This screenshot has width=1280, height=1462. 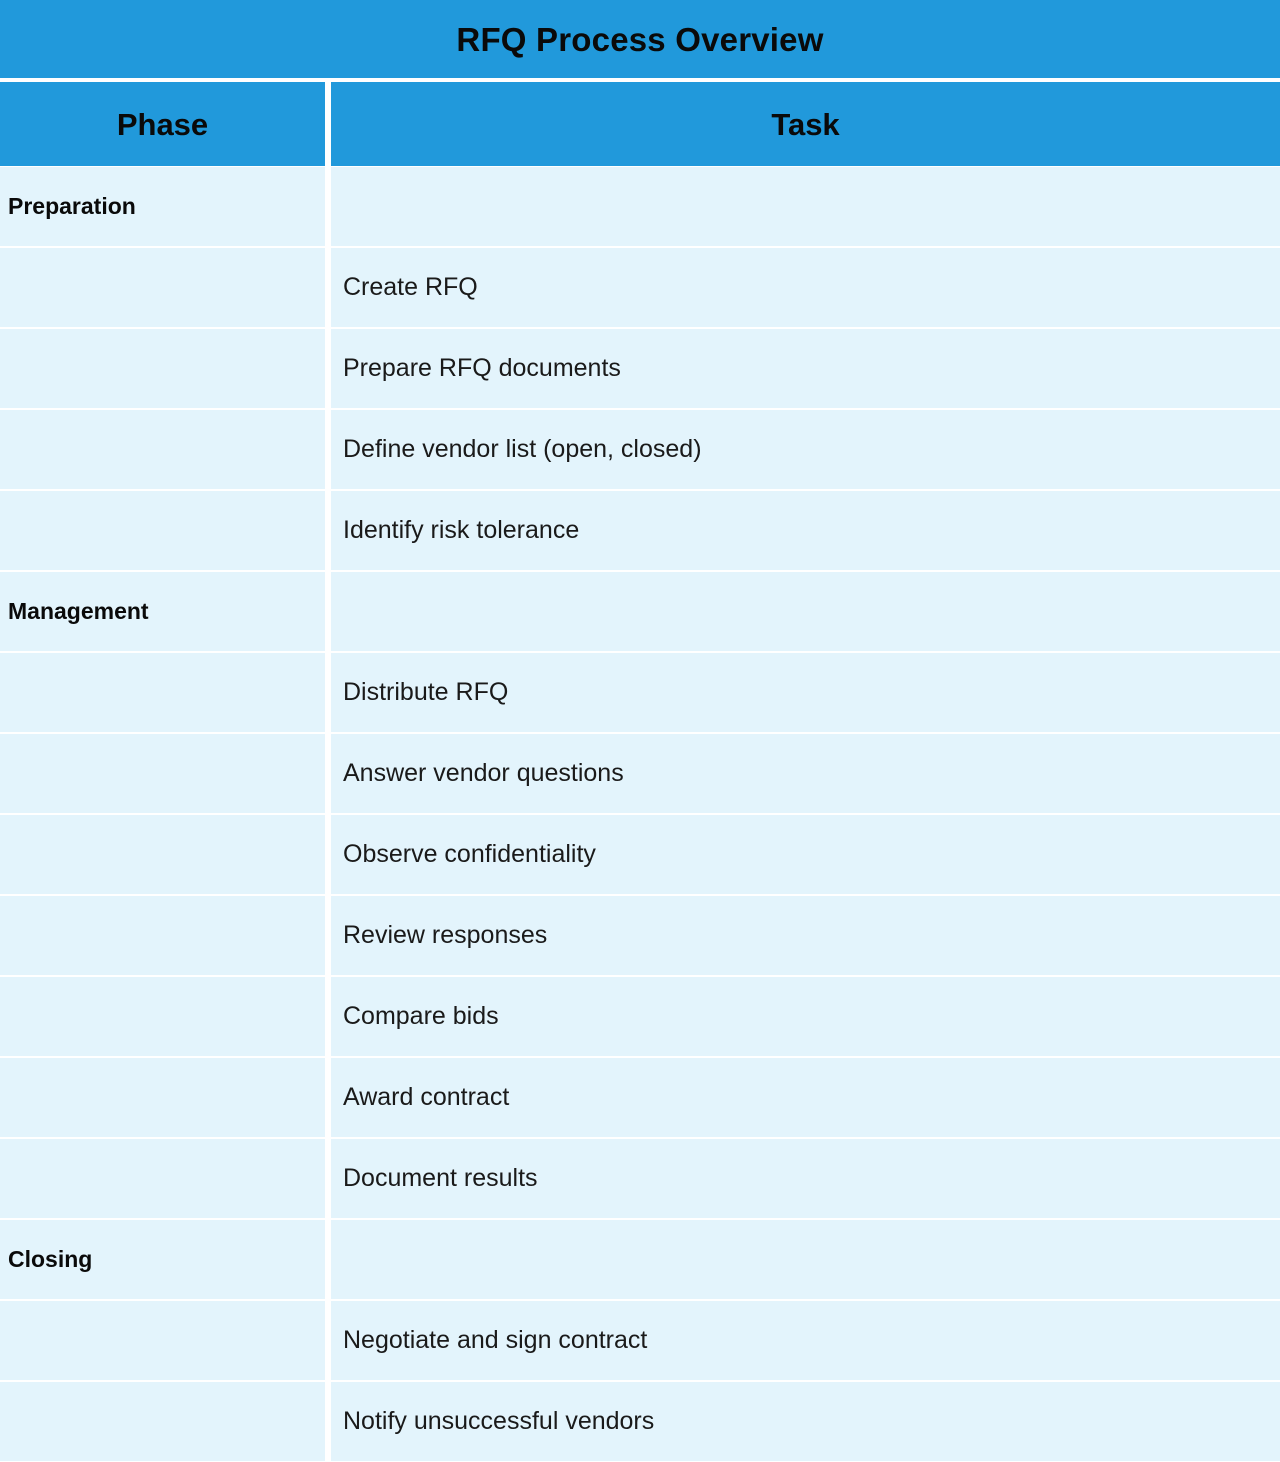 What do you see at coordinates (805, 449) in the screenshot?
I see `task-cell: Define vendor list (open, closed)` at bounding box center [805, 449].